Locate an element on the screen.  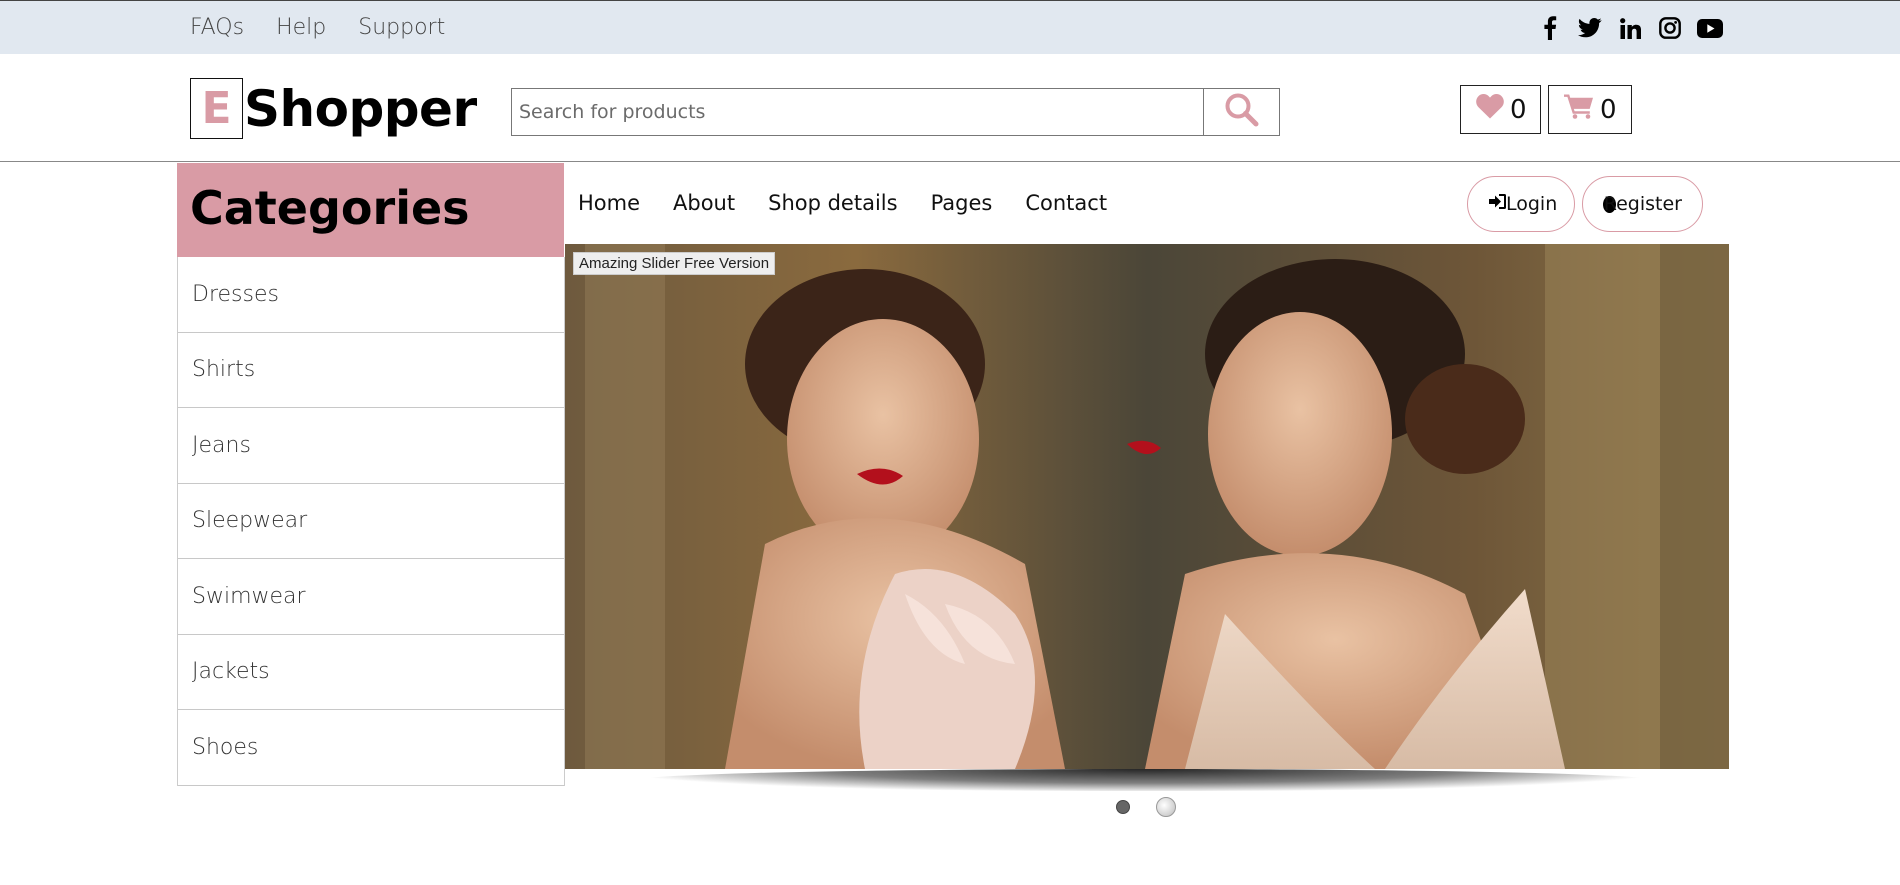
help-link: Help is located at coordinates (301, 27).